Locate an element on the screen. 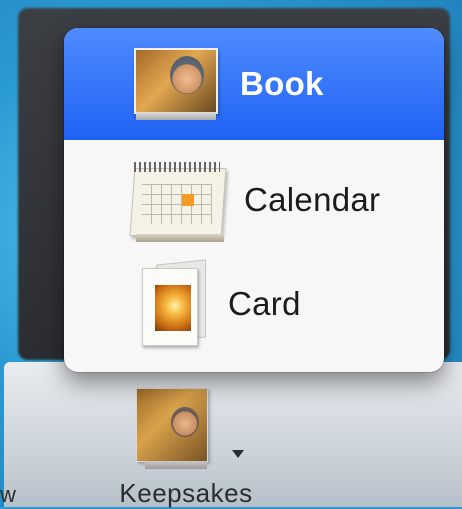 The image size is (462, 509). keepsakes-button: Keepsakes is located at coordinates (186, 439).